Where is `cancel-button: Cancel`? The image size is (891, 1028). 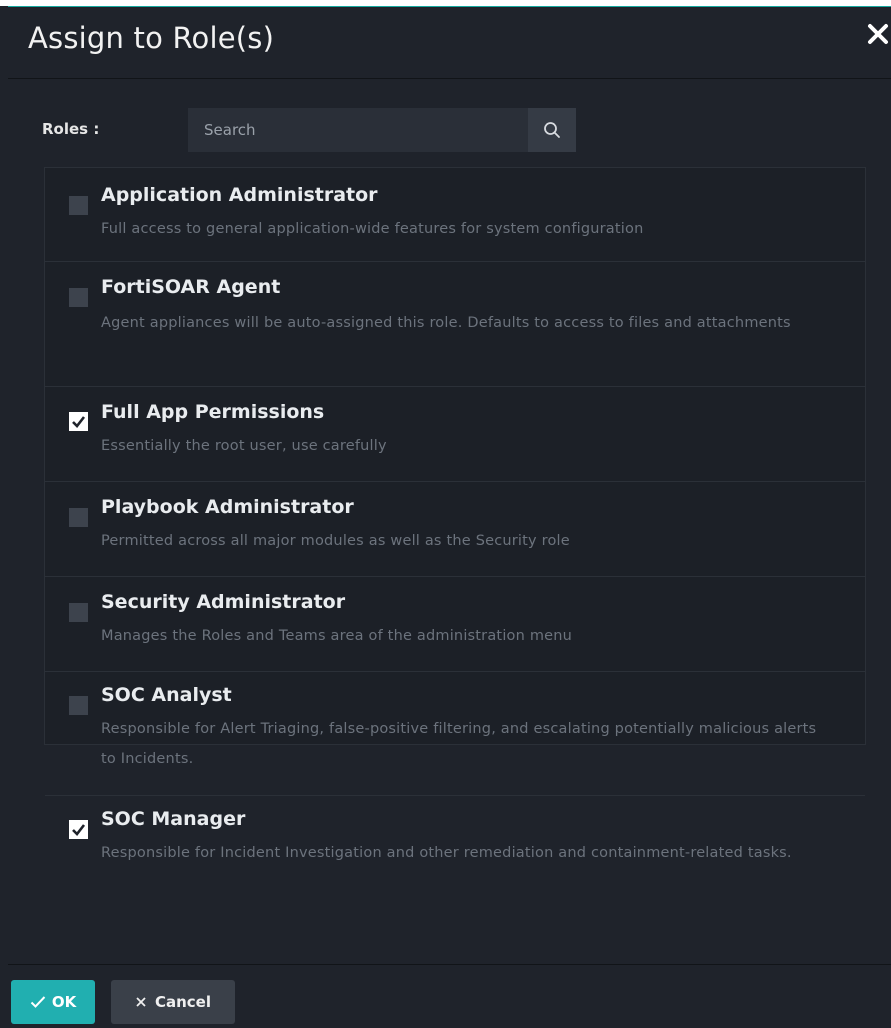 cancel-button: Cancel is located at coordinates (173, 1002).